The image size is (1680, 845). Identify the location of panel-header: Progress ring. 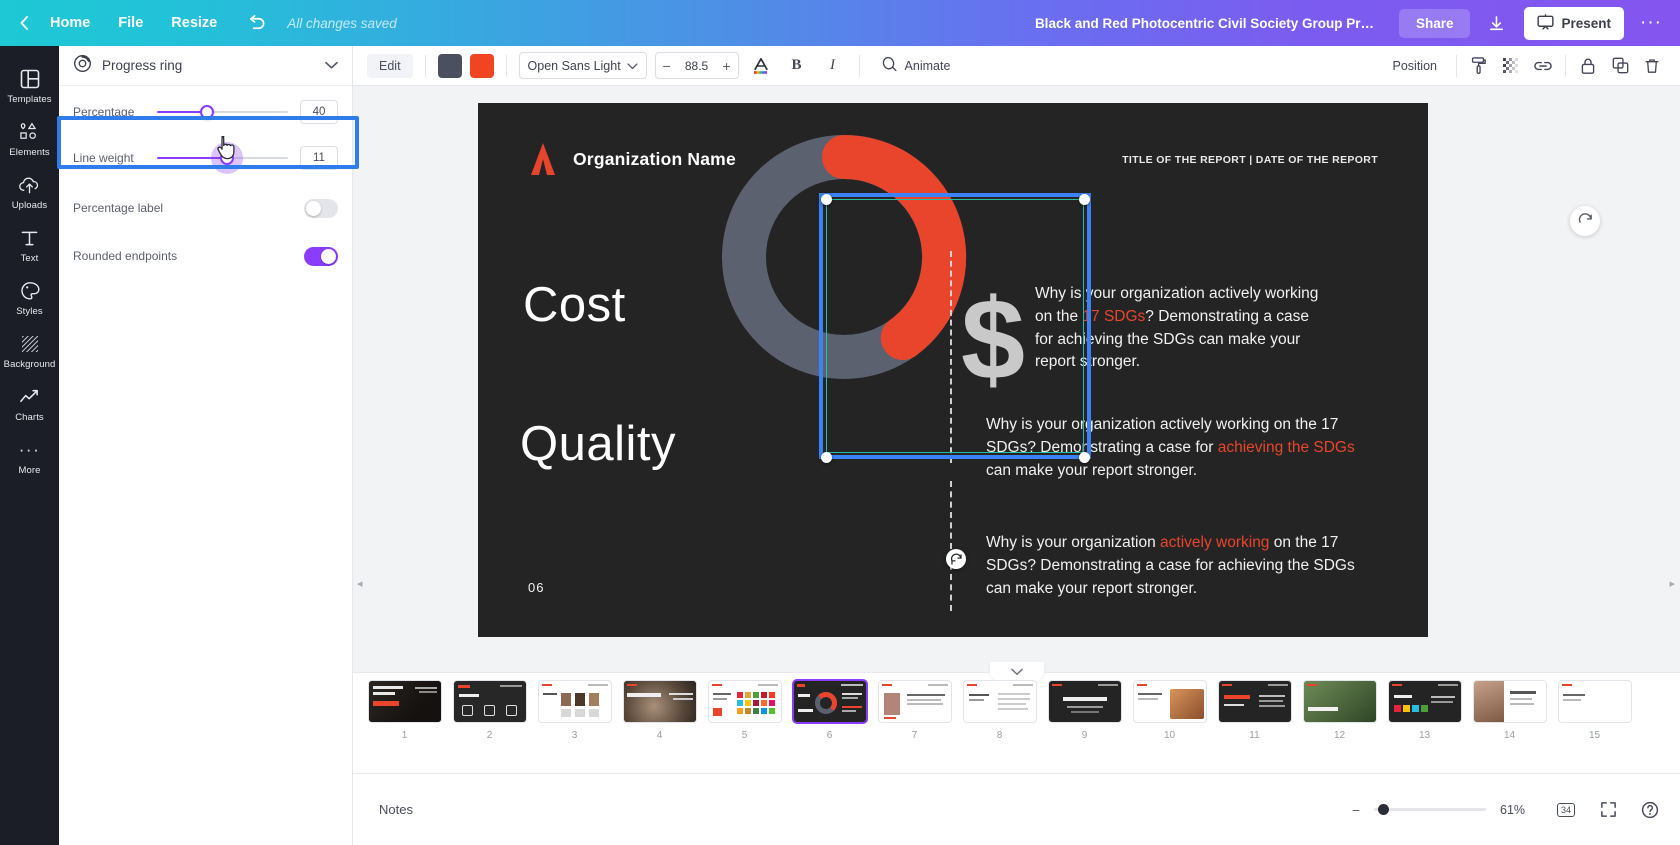
(205, 66).